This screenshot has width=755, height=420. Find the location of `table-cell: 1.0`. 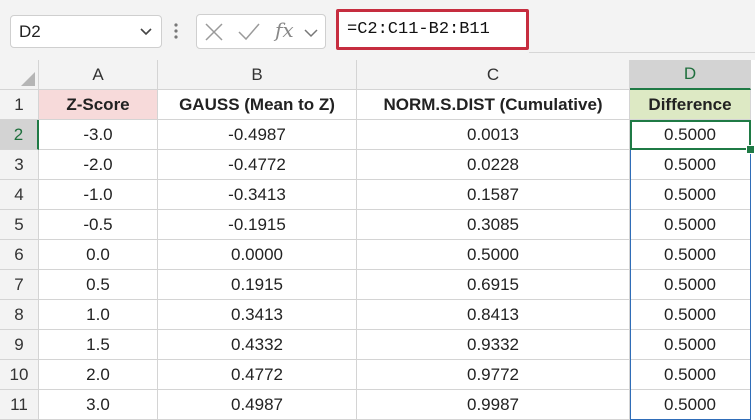

table-cell: 1.0 is located at coordinates (98, 315).